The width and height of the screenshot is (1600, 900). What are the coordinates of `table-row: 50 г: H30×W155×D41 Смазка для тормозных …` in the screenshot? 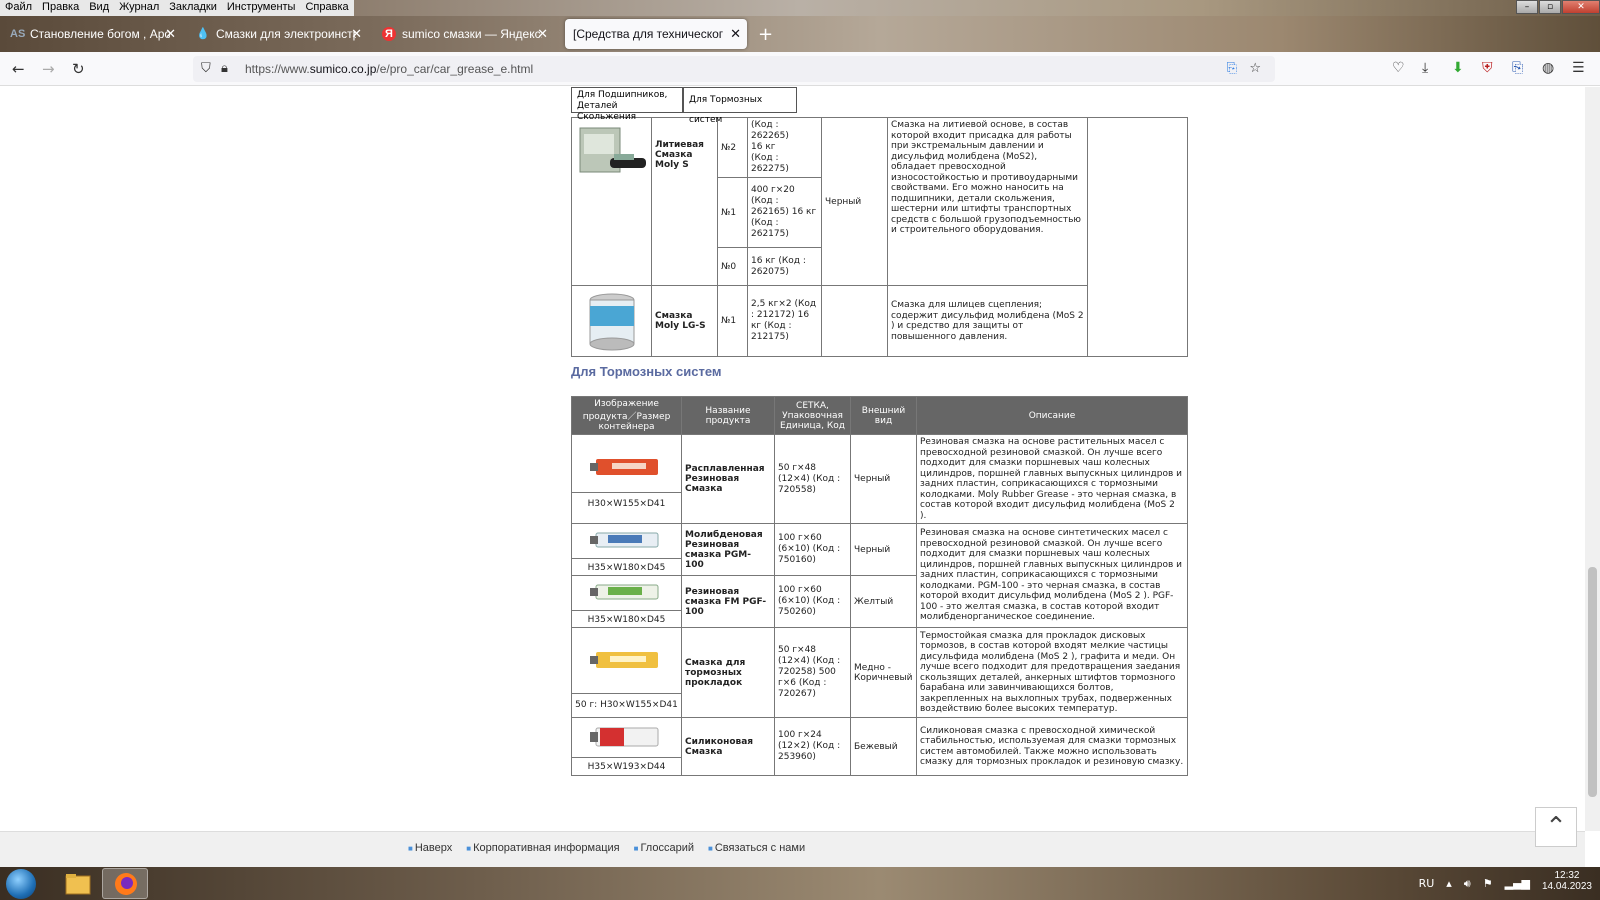 It's located at (879, 672).